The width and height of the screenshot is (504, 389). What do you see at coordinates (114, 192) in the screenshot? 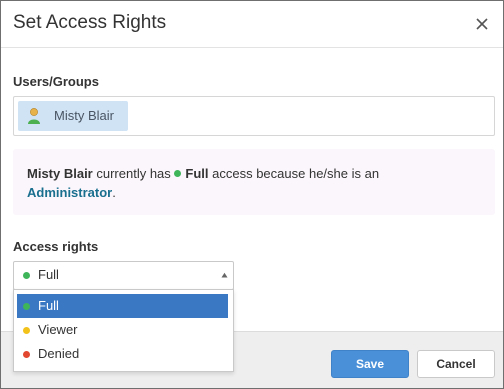
I see `info-text-3: .` at bounding box center [114, 192].